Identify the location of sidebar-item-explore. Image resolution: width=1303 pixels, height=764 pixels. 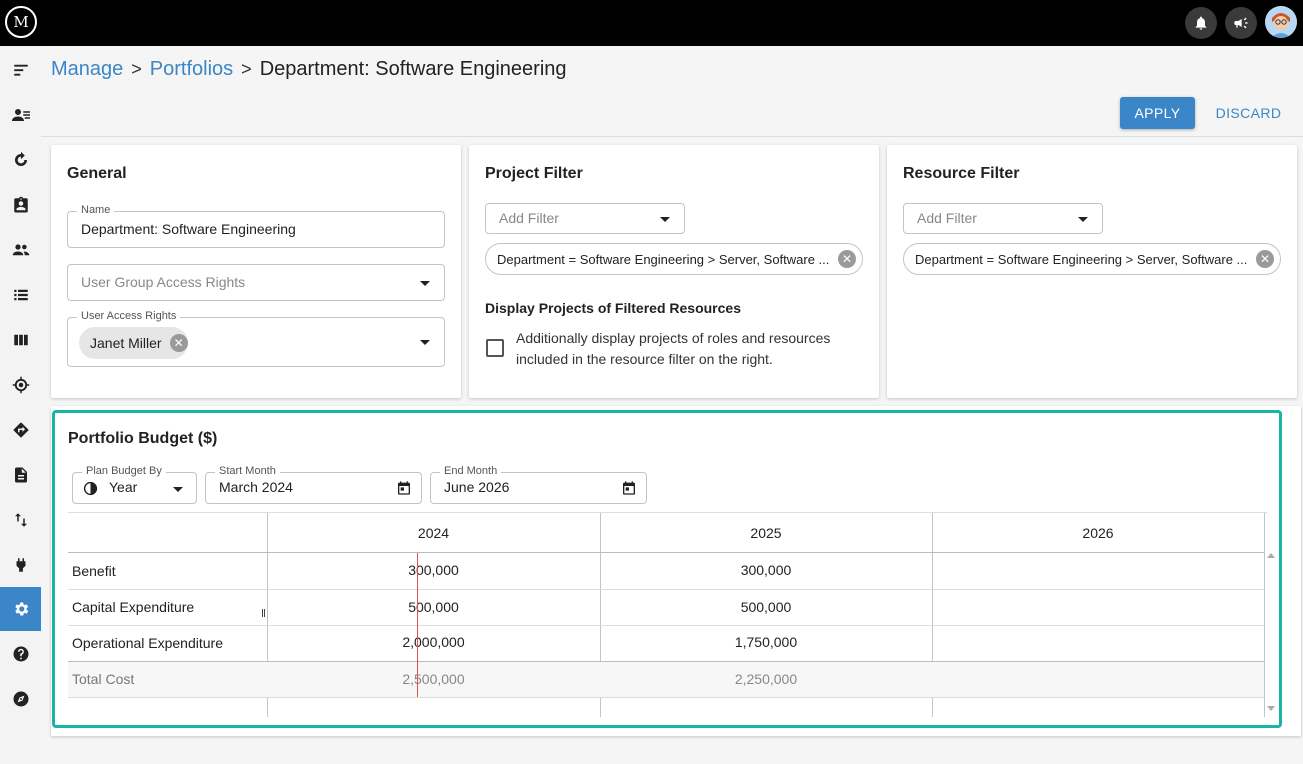
(20, 699).